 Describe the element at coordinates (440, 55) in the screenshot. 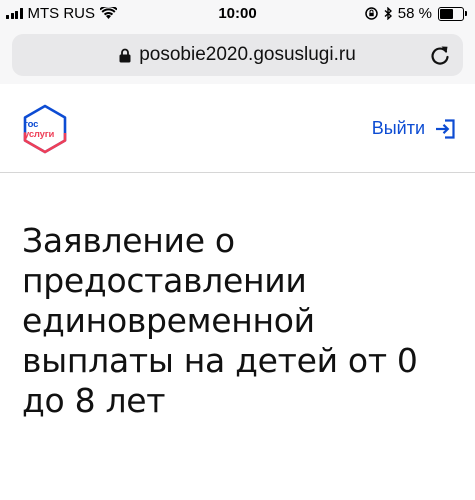

I see `reload-icon` at that location.